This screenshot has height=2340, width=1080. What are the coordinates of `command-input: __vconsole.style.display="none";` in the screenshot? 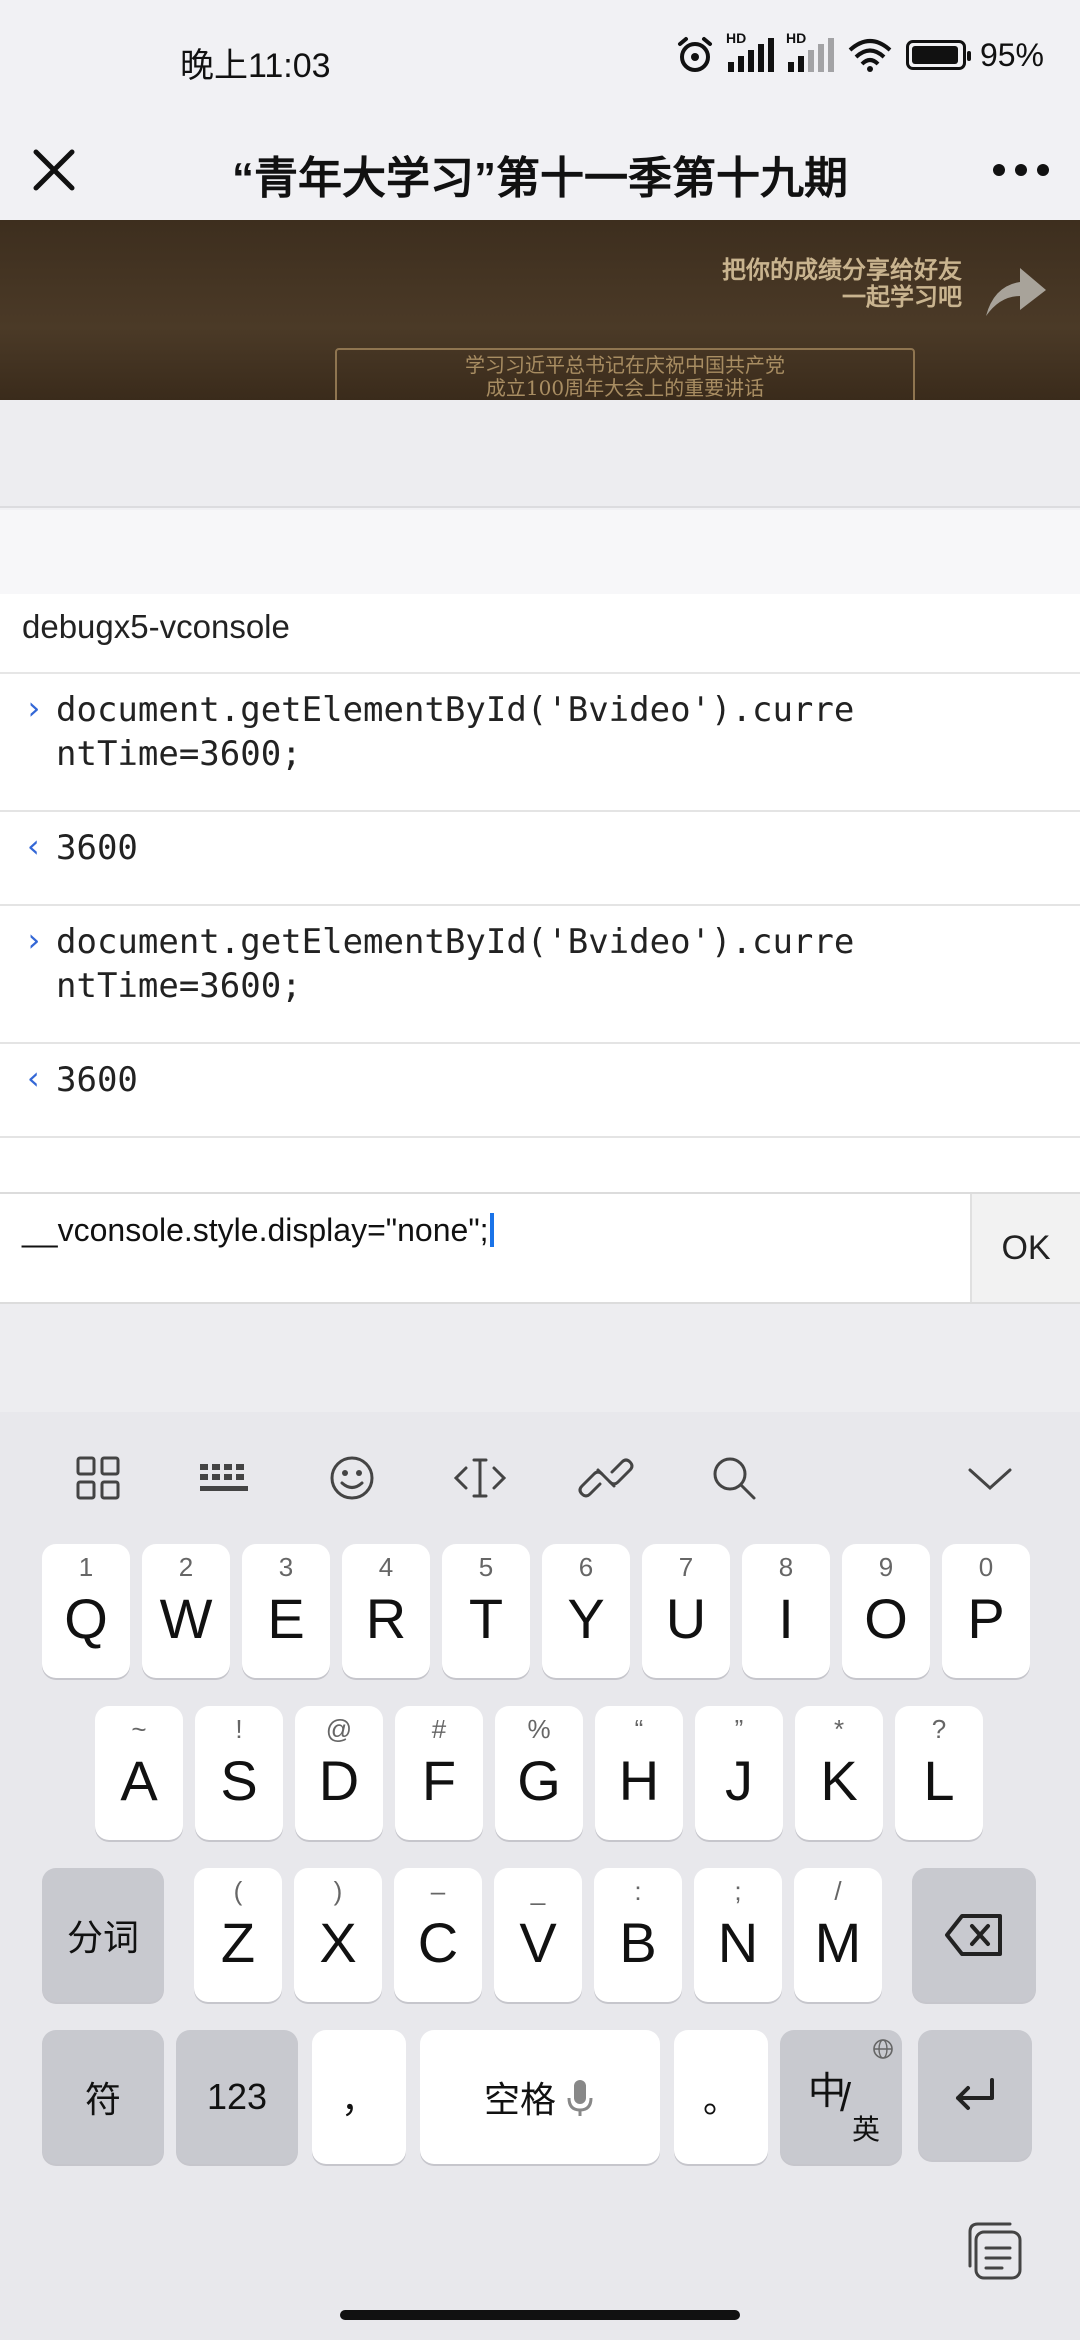 It's located at (492, 1232).